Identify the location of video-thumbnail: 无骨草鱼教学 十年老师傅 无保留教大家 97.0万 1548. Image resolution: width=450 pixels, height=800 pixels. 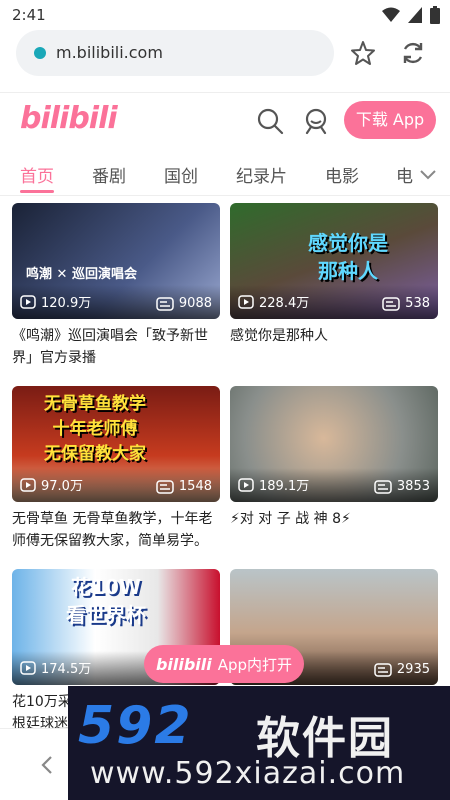
(116, 444).